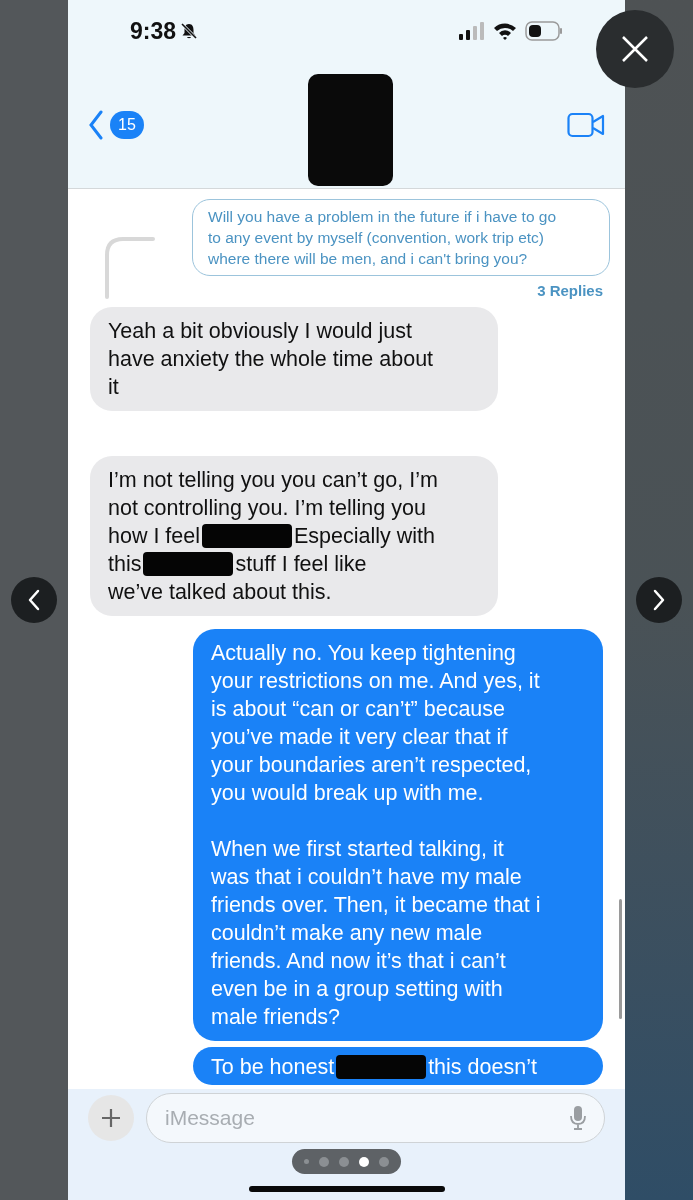 The image size is (693, 1200). What do you see at coordinates (348, 793) in the screenshot?
I see `message-text: you would break up with me.` at bounding box center [348, 793].